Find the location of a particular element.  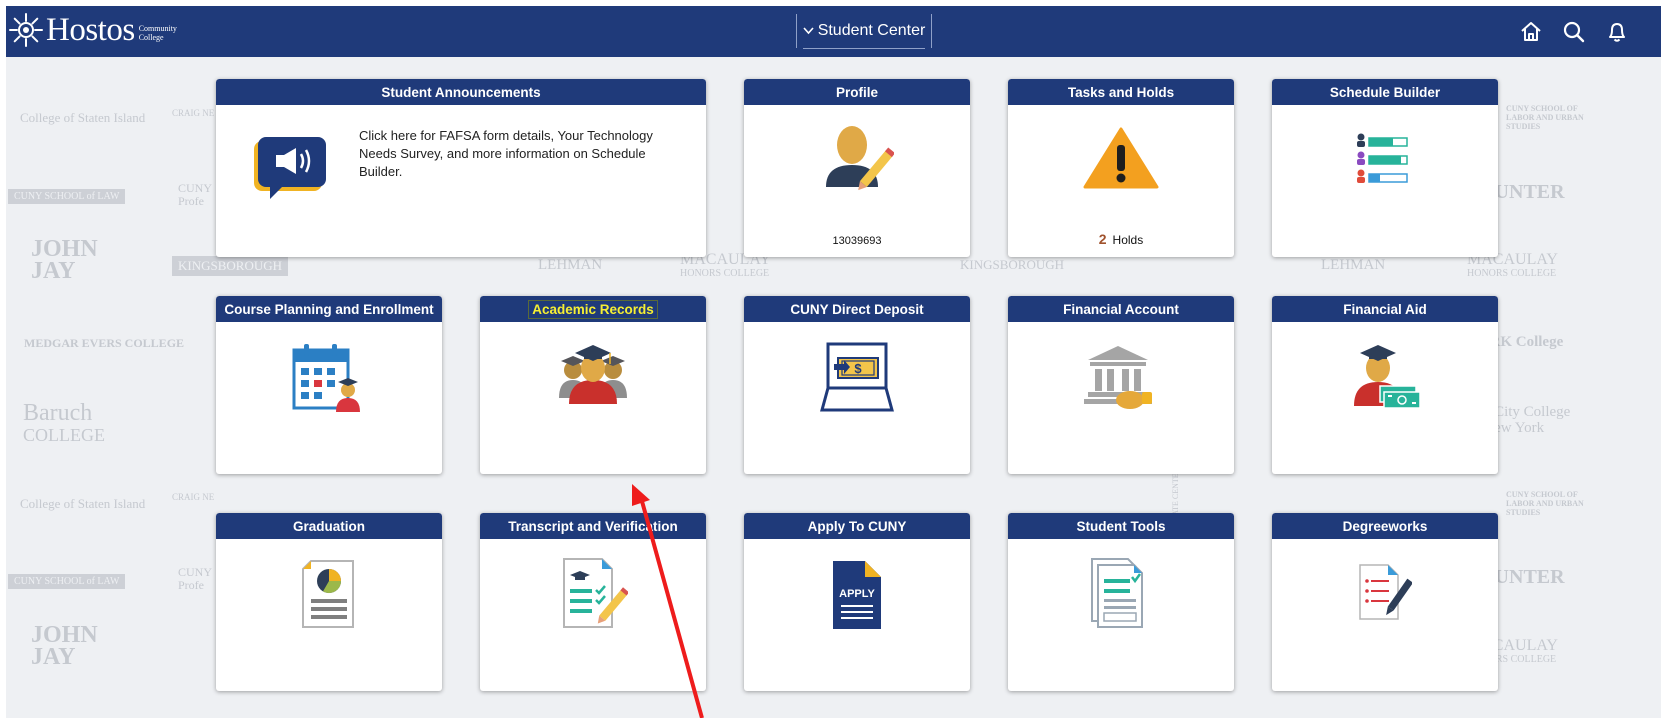

watermark-cuny-law: CUNY SCHOOL of LAW is located at coordinates (67, 196).